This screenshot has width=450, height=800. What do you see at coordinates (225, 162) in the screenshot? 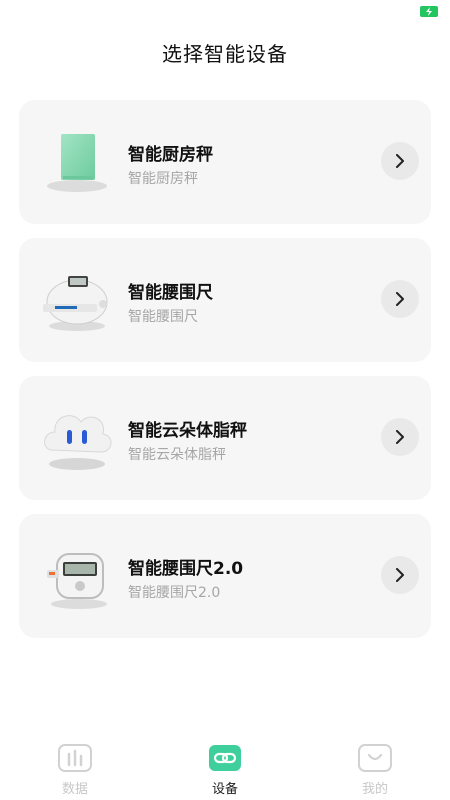
I see `device-card-kitchen-scale: 智能厨房秤 智能厨房秤` at bounding box center [225, 162].